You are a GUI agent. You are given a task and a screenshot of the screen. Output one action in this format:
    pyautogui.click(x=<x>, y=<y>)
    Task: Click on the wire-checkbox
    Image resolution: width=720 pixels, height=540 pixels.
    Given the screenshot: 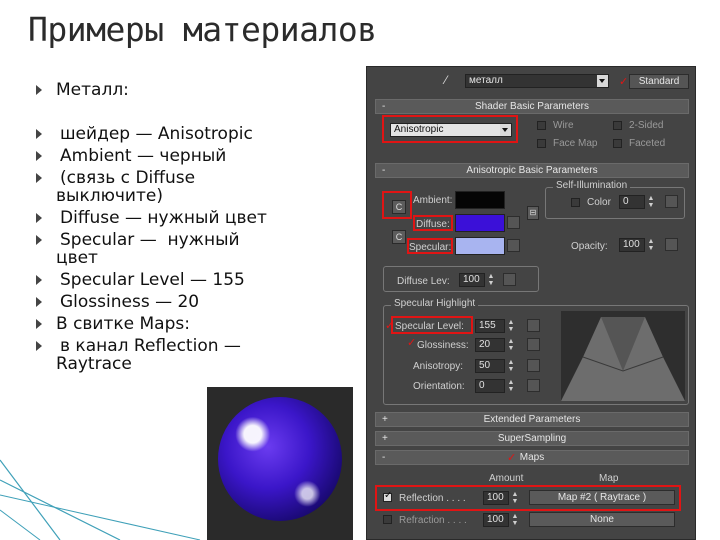 What is the action you would take?
    pyautogui.click(x=541, y=125)
    